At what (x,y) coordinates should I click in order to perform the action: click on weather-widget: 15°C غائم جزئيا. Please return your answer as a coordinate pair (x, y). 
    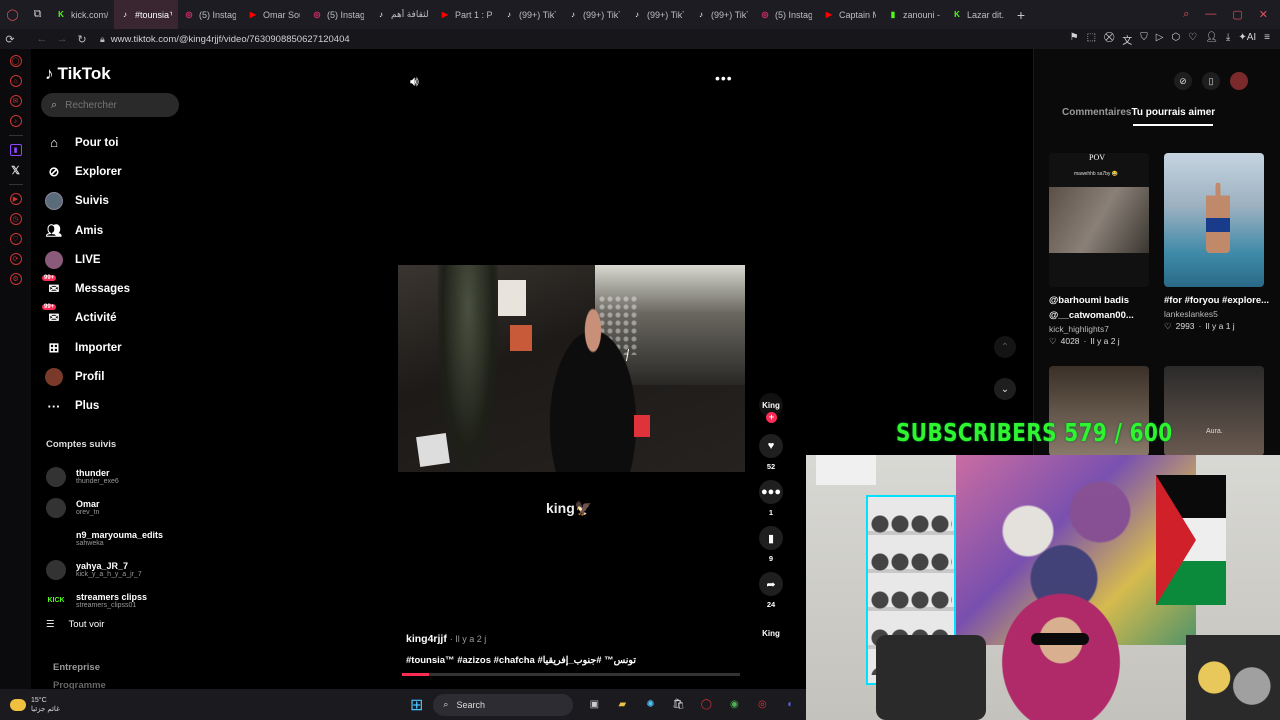
    Looking at the image, I should click on (60, 705).